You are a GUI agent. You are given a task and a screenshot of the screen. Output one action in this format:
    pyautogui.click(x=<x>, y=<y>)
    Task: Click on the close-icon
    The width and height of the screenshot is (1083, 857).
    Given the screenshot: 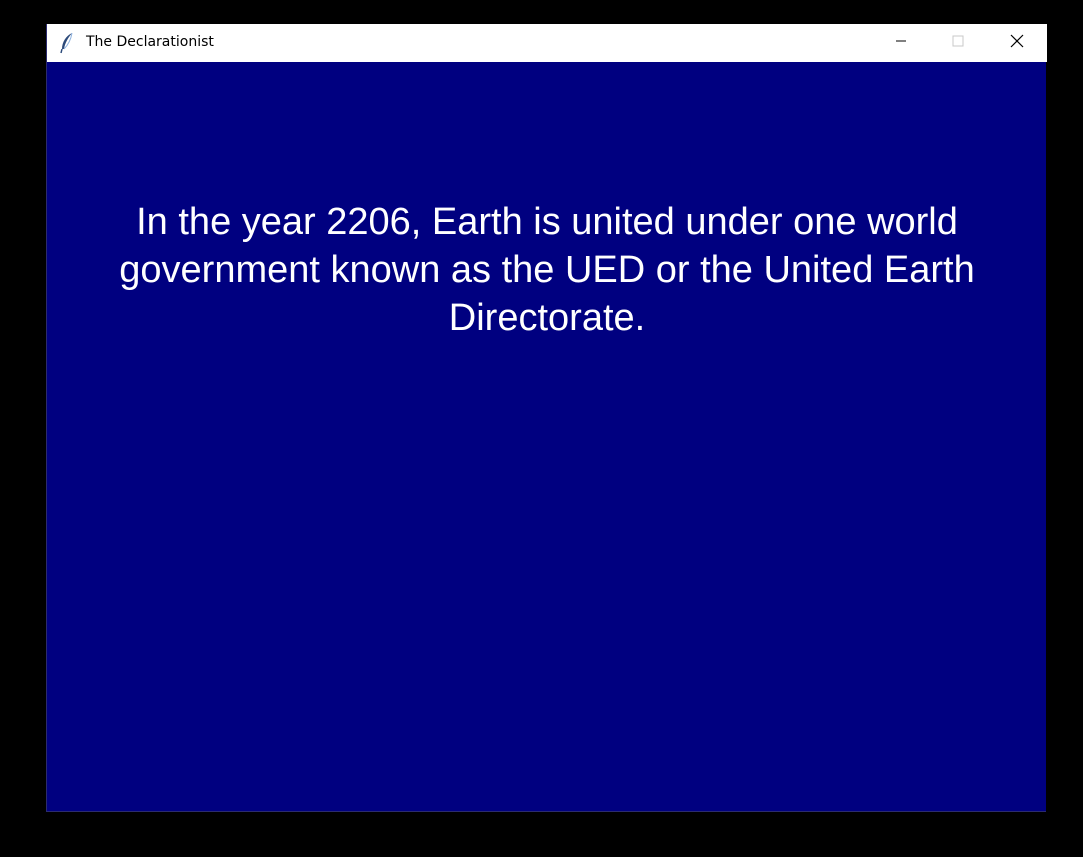 What is the action you would take?
    pyautogui.click(x=1017, y=43)
    